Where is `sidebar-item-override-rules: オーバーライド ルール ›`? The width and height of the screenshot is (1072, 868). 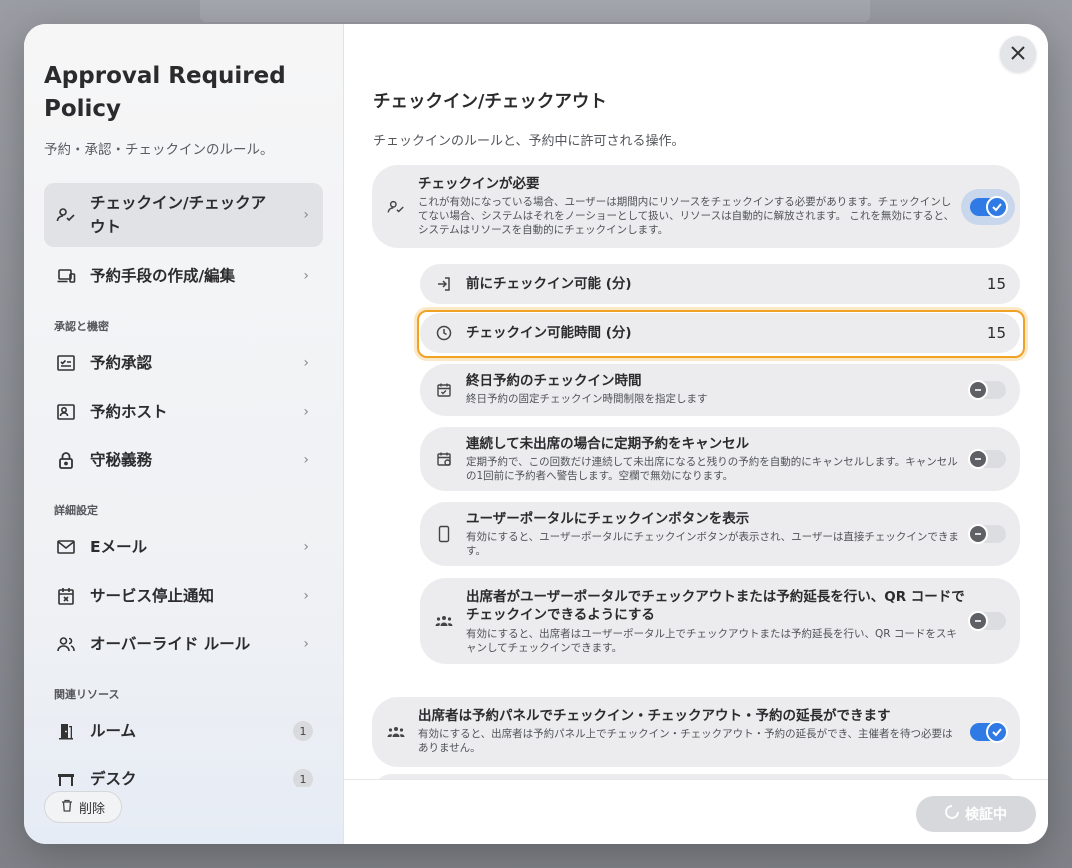
sidebar-item-override-rules: オーバーライド ルール › is located at coordinates (183, 644).